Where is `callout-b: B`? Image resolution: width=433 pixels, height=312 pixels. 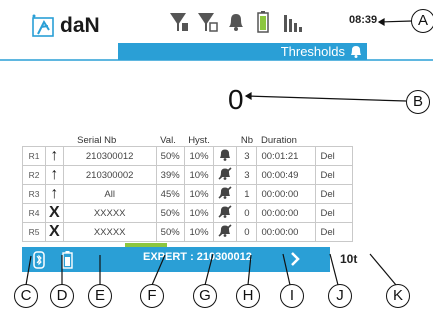
callout-b: B is located at coordinates (418, 102).